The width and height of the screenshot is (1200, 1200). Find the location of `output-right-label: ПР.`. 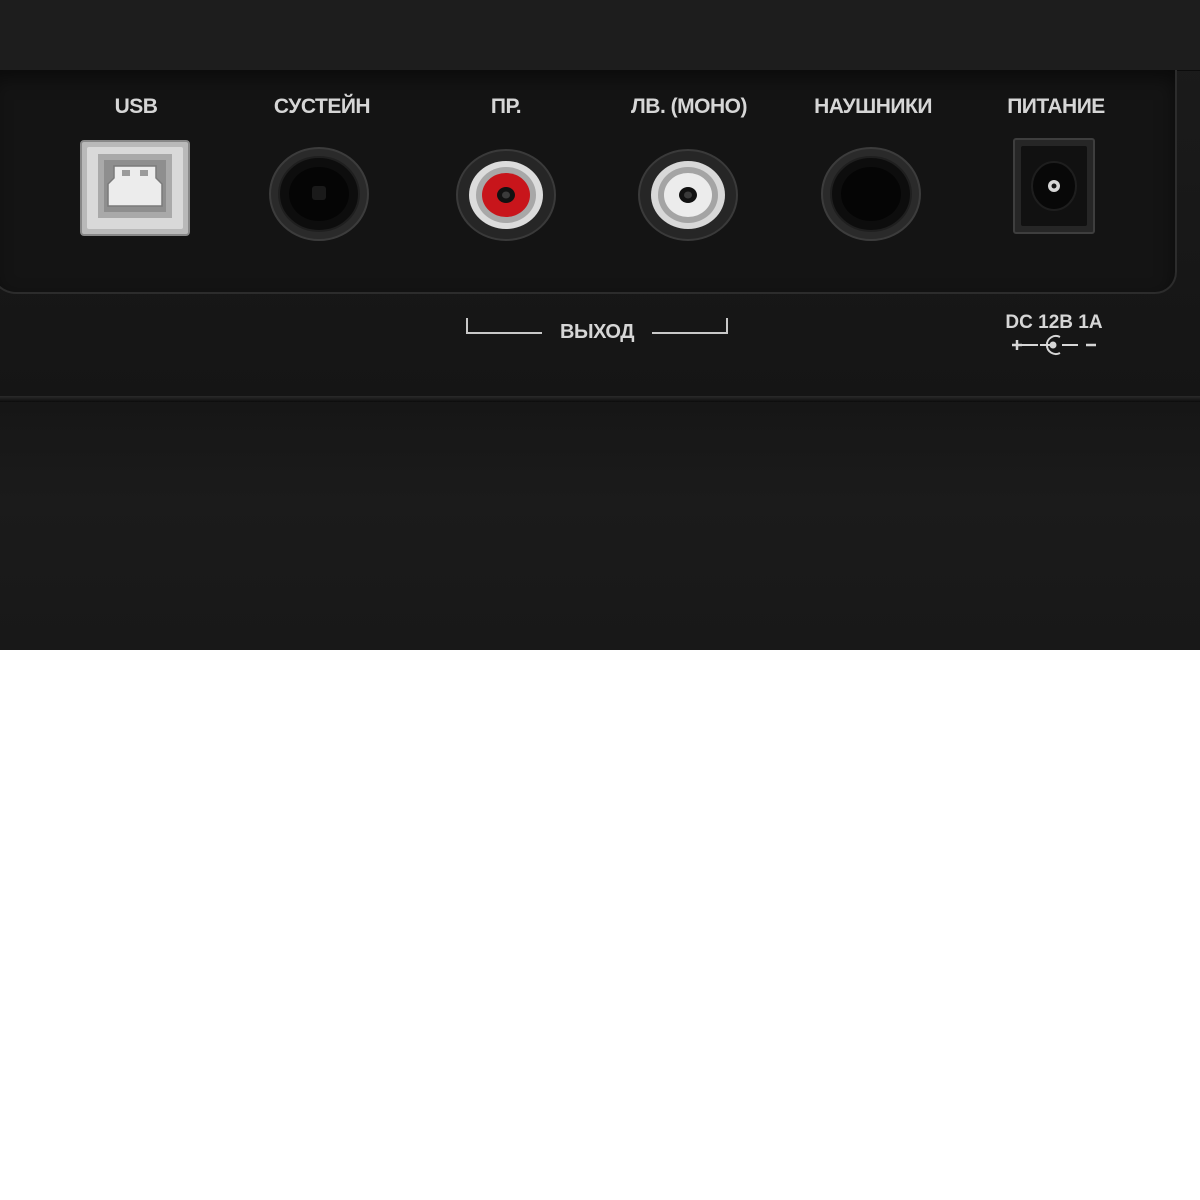

output-right-label: ПР. is located at coordinates (506, 106).